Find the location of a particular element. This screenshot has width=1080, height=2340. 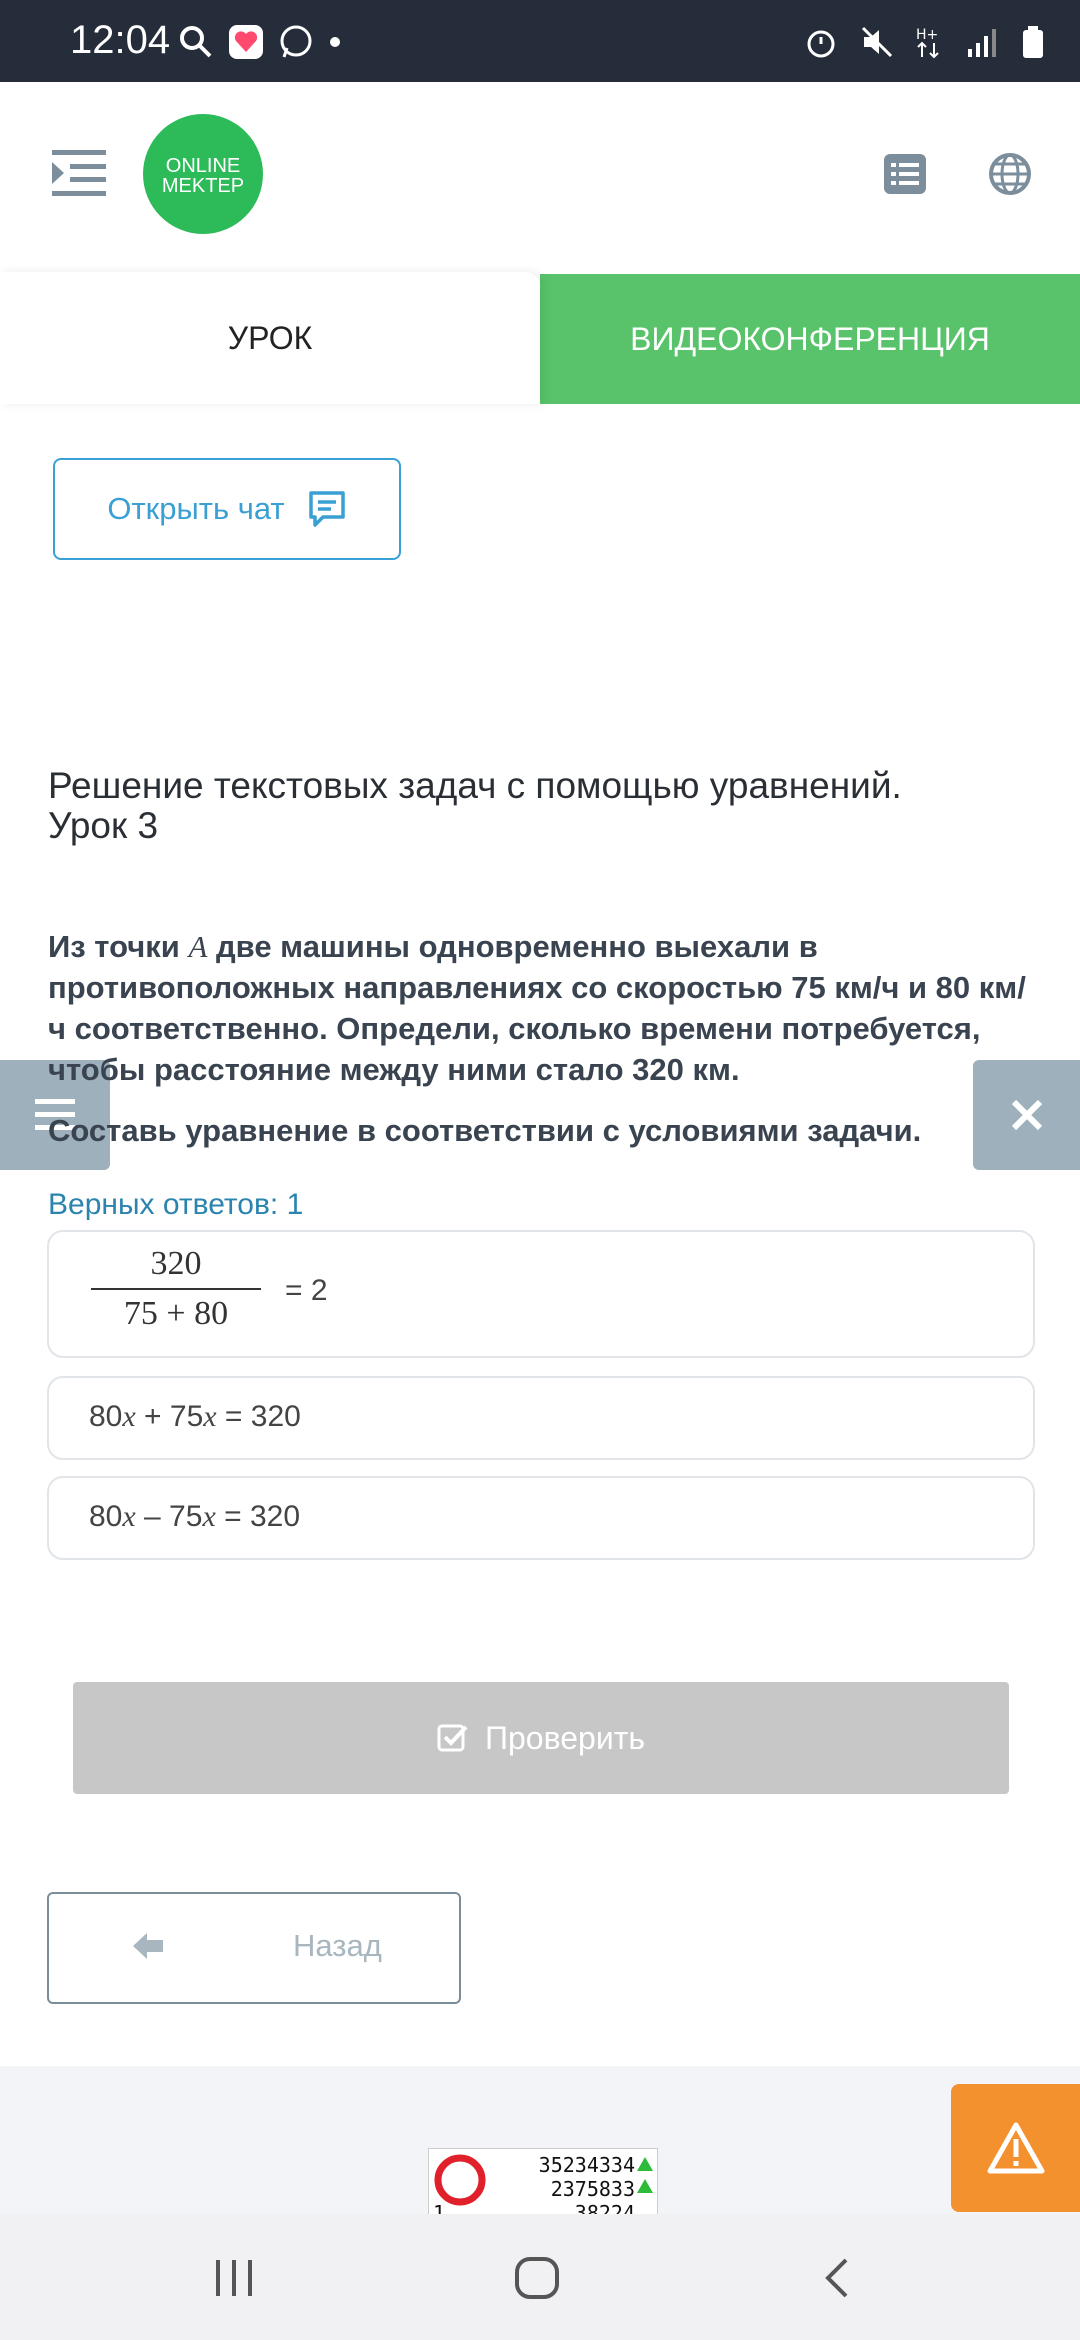

option-2-equation: 80x + 75x = 320 is located at coordinates (195, 1417).